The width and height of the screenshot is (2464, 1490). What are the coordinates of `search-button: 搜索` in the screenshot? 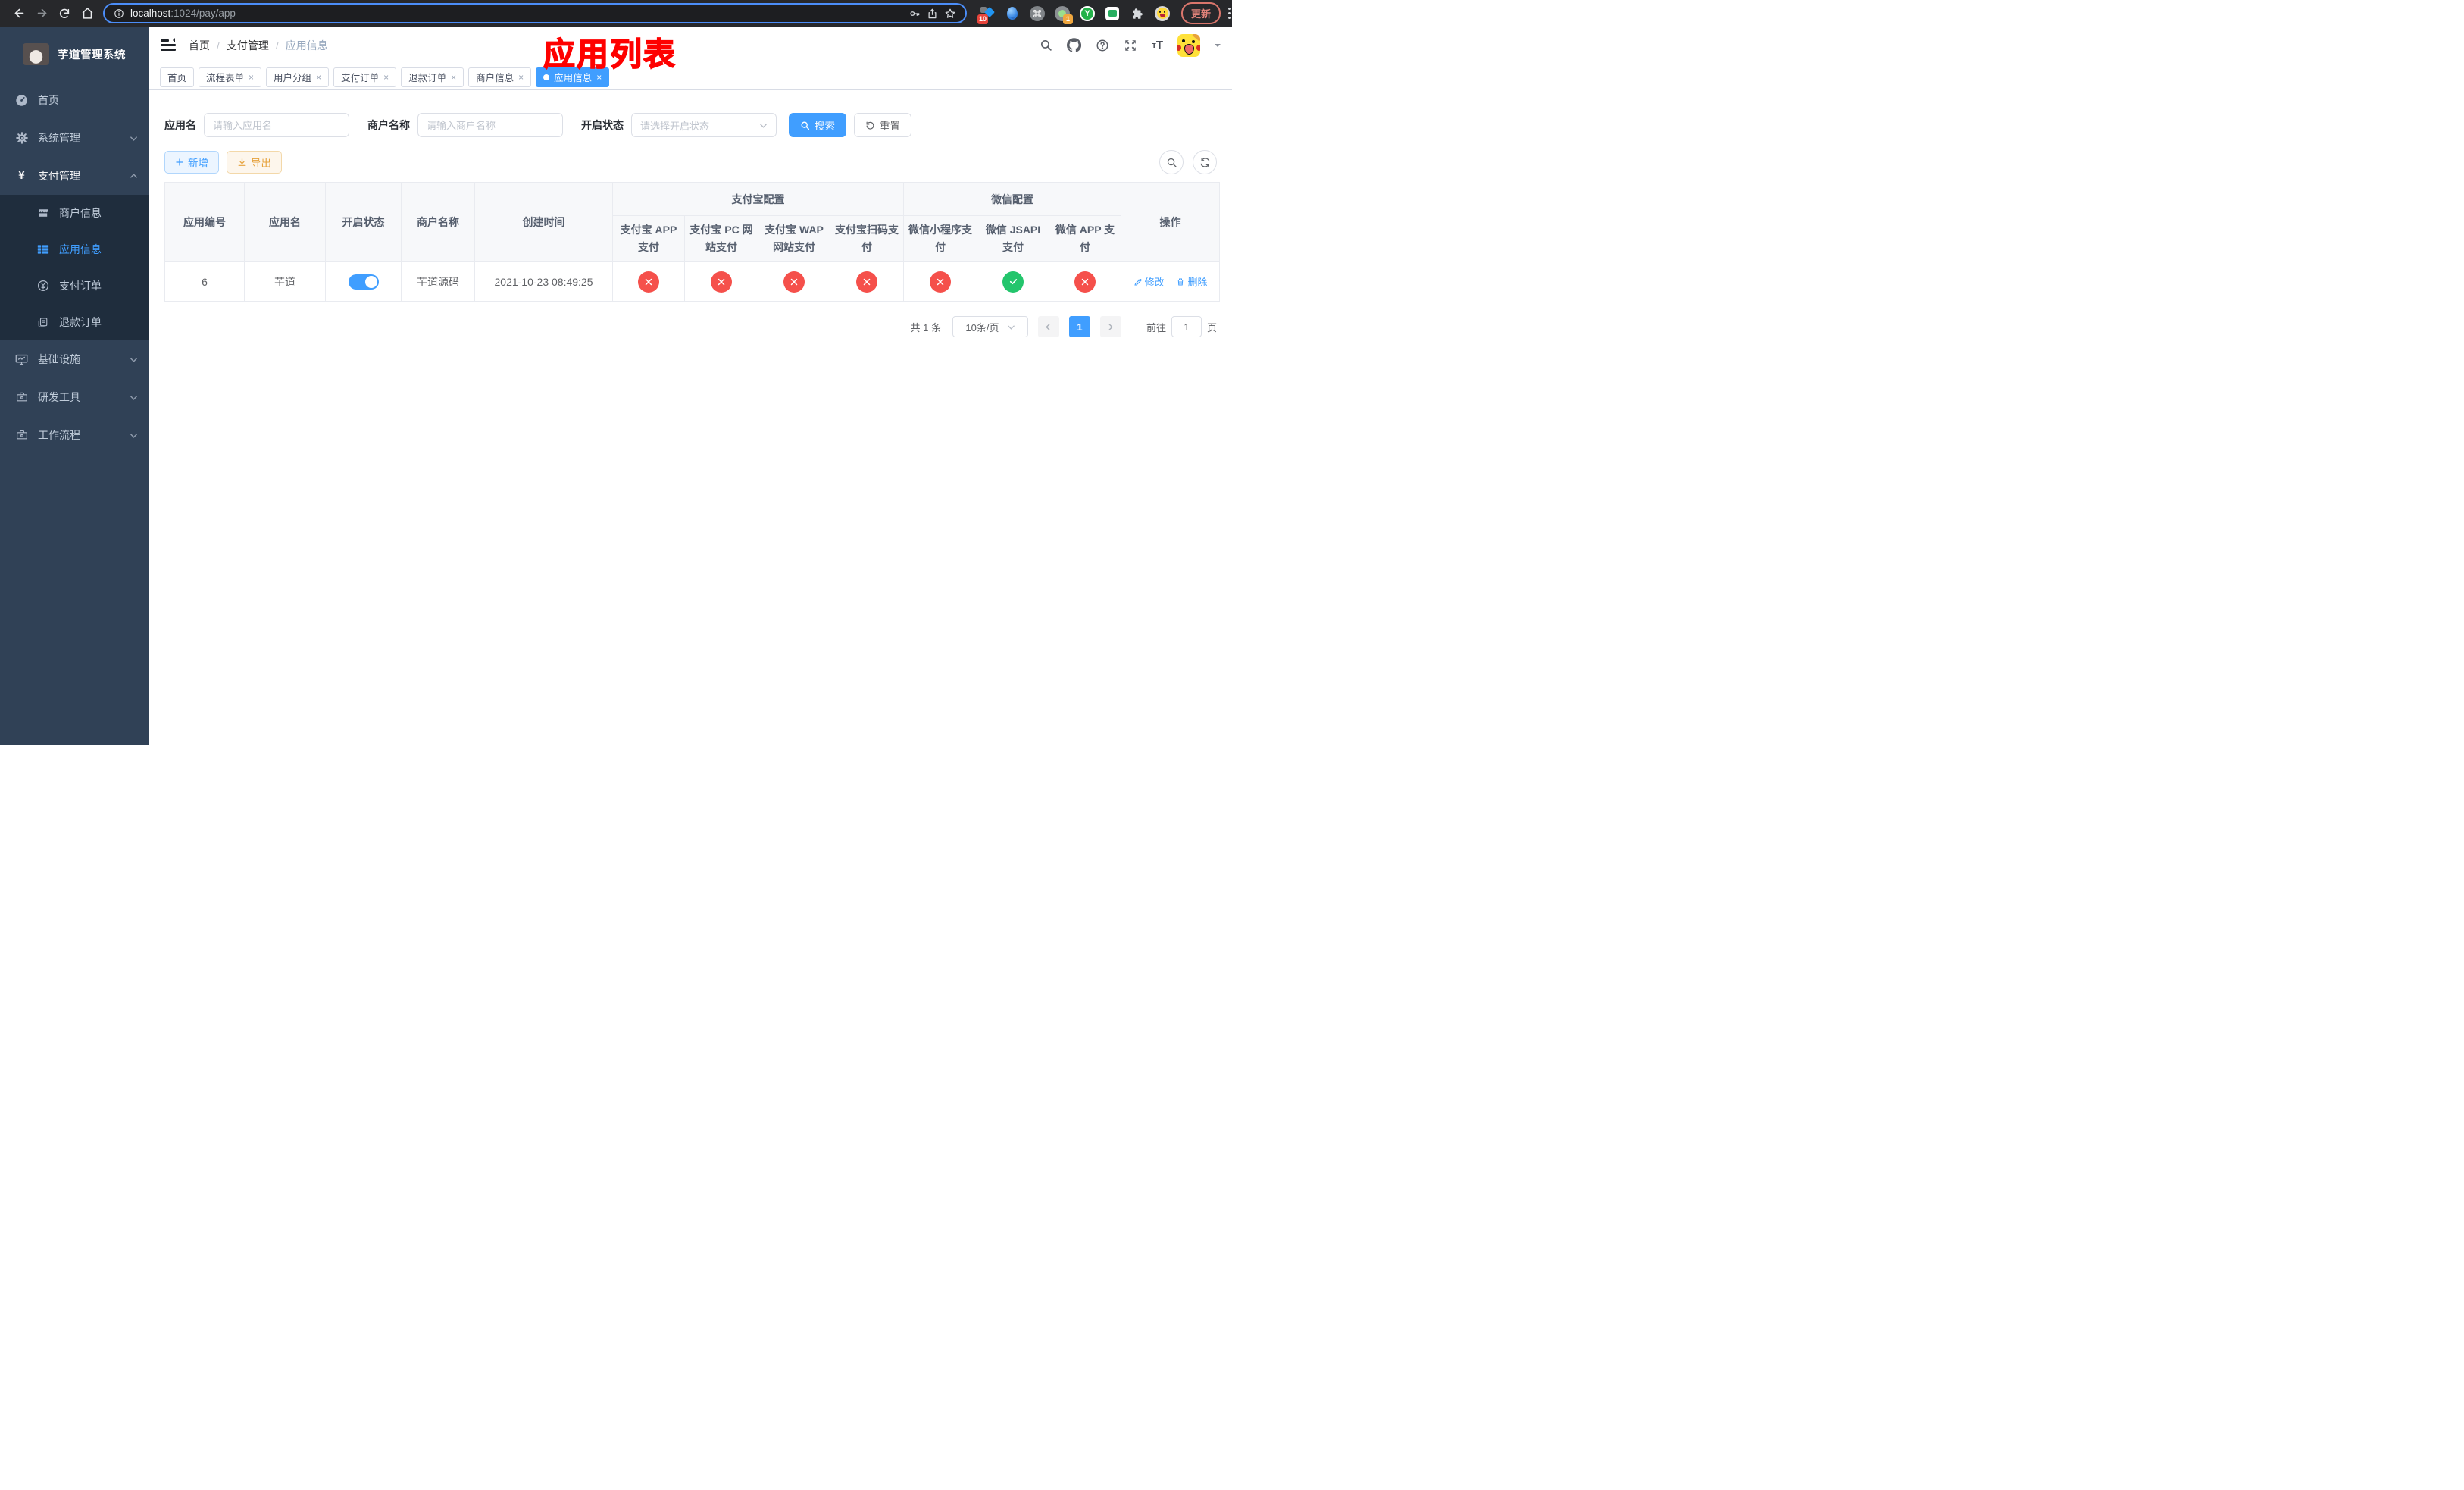 It's located at (817, 125).